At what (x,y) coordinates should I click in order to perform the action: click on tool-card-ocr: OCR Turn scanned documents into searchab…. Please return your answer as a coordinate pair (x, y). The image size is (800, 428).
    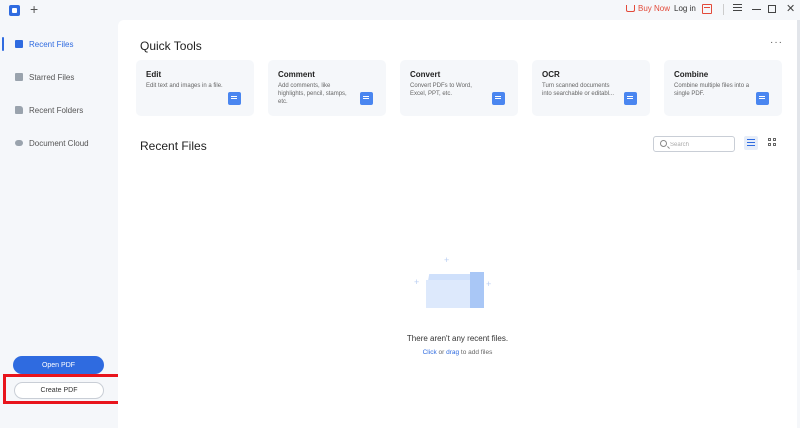
    Looking at the image, I should click on (591, 88).